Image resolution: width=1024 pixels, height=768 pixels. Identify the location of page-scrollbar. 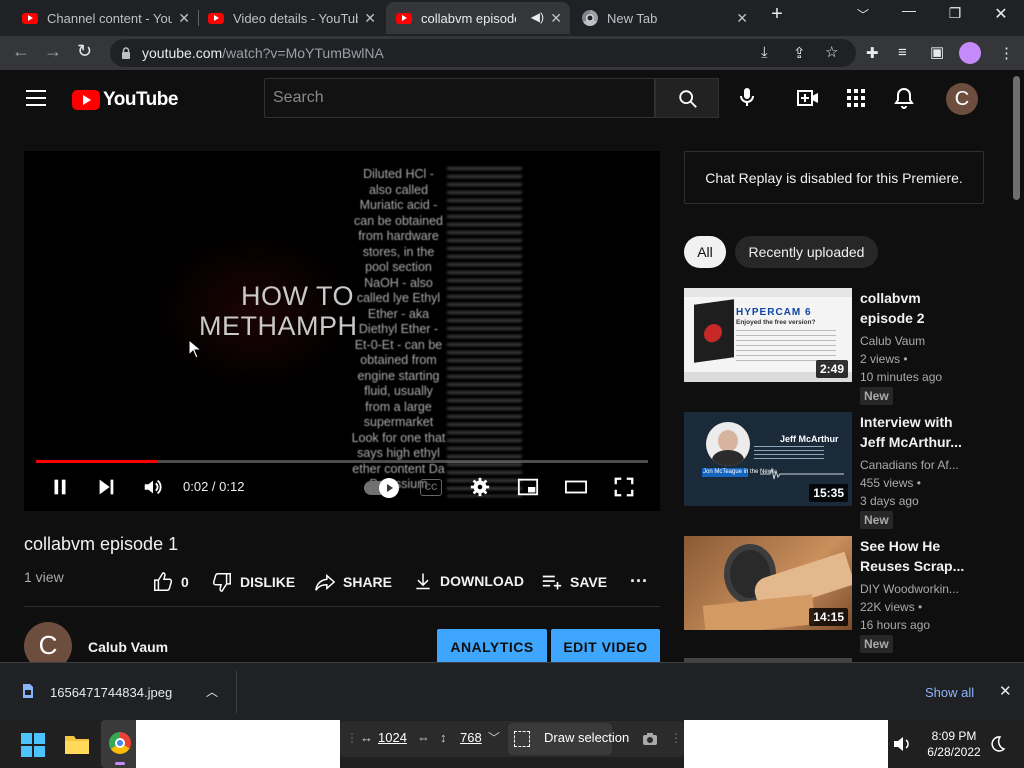
(1017, 366).